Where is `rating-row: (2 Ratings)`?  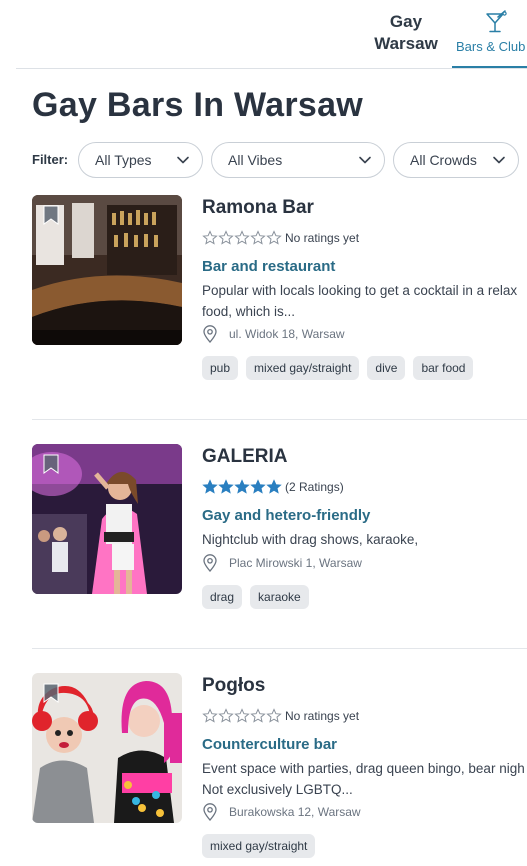 rating-row: (2 Ratings) is located at coordinates (273, 486).